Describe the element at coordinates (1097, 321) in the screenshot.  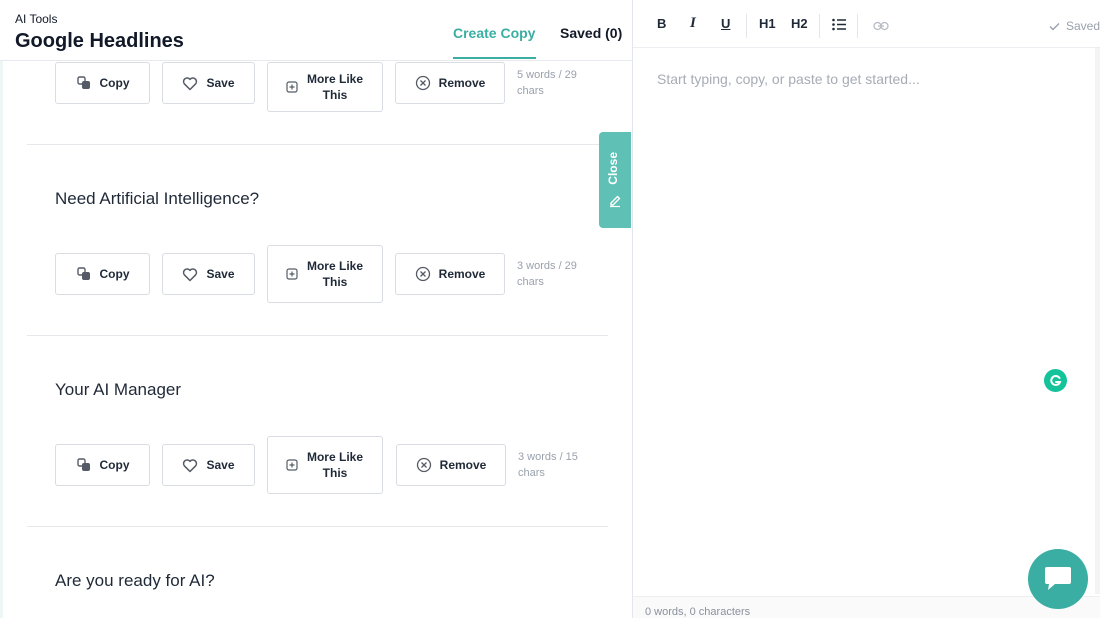
I see `editor-scrollbar` at that location.